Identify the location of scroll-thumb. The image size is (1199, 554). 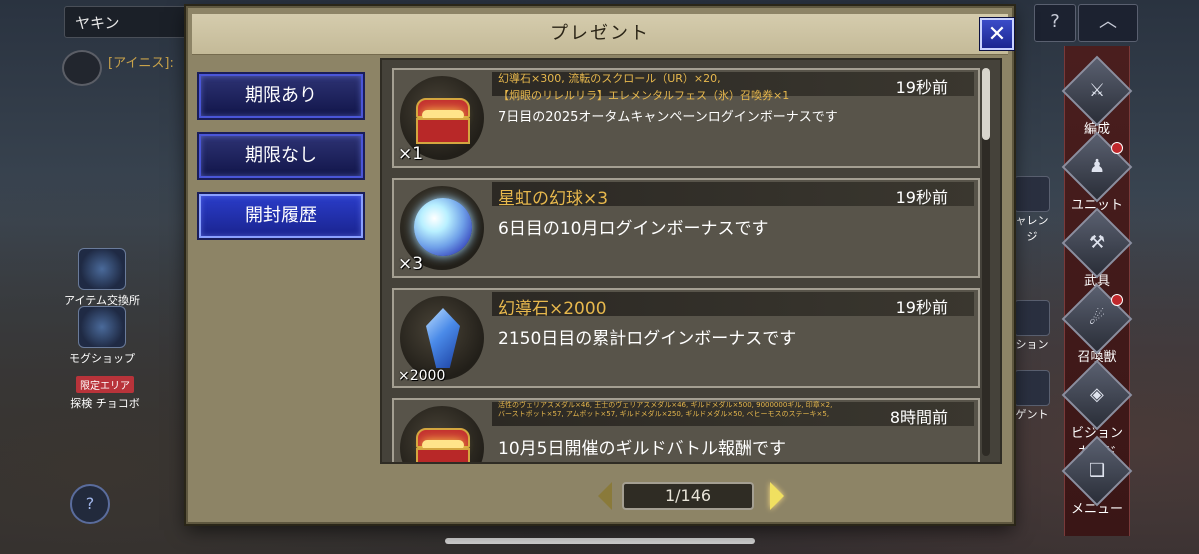
(986, 104).